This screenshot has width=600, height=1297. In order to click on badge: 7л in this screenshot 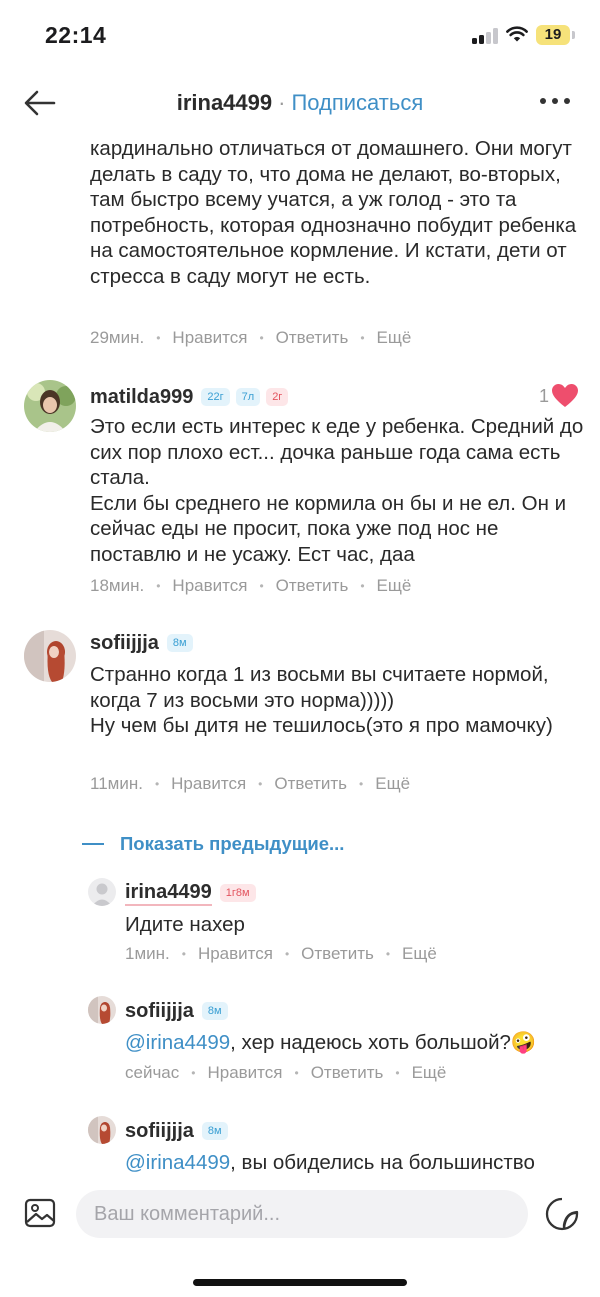, I will do `click(248, 397)`.